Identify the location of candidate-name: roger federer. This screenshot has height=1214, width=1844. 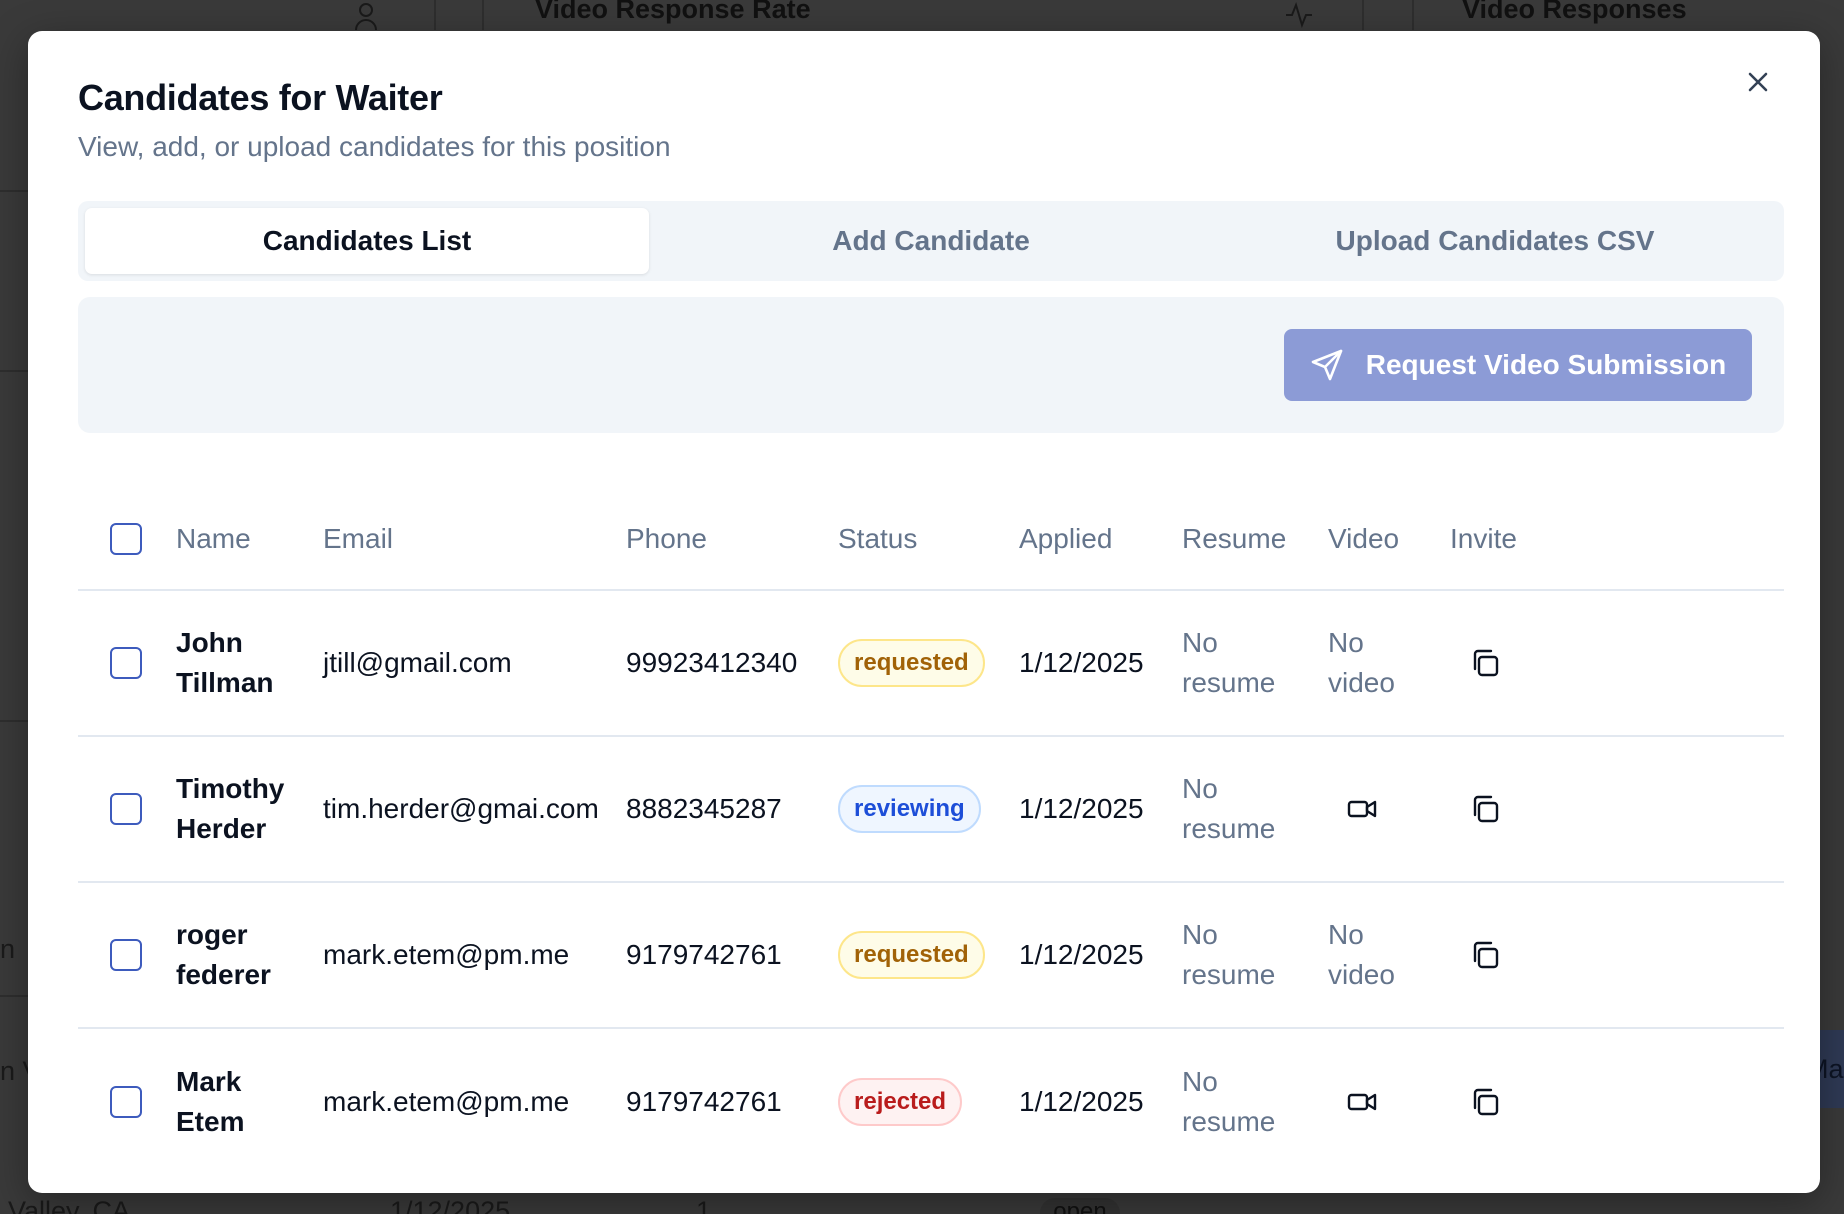
(223, 954).